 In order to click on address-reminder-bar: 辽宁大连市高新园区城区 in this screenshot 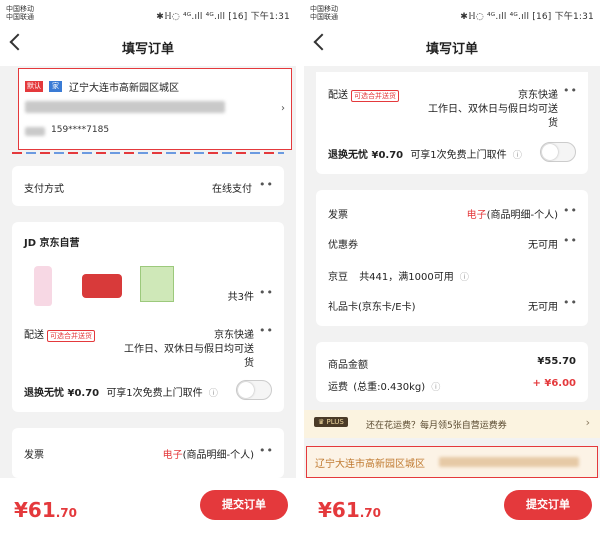, I will do `click(452, 462)`.